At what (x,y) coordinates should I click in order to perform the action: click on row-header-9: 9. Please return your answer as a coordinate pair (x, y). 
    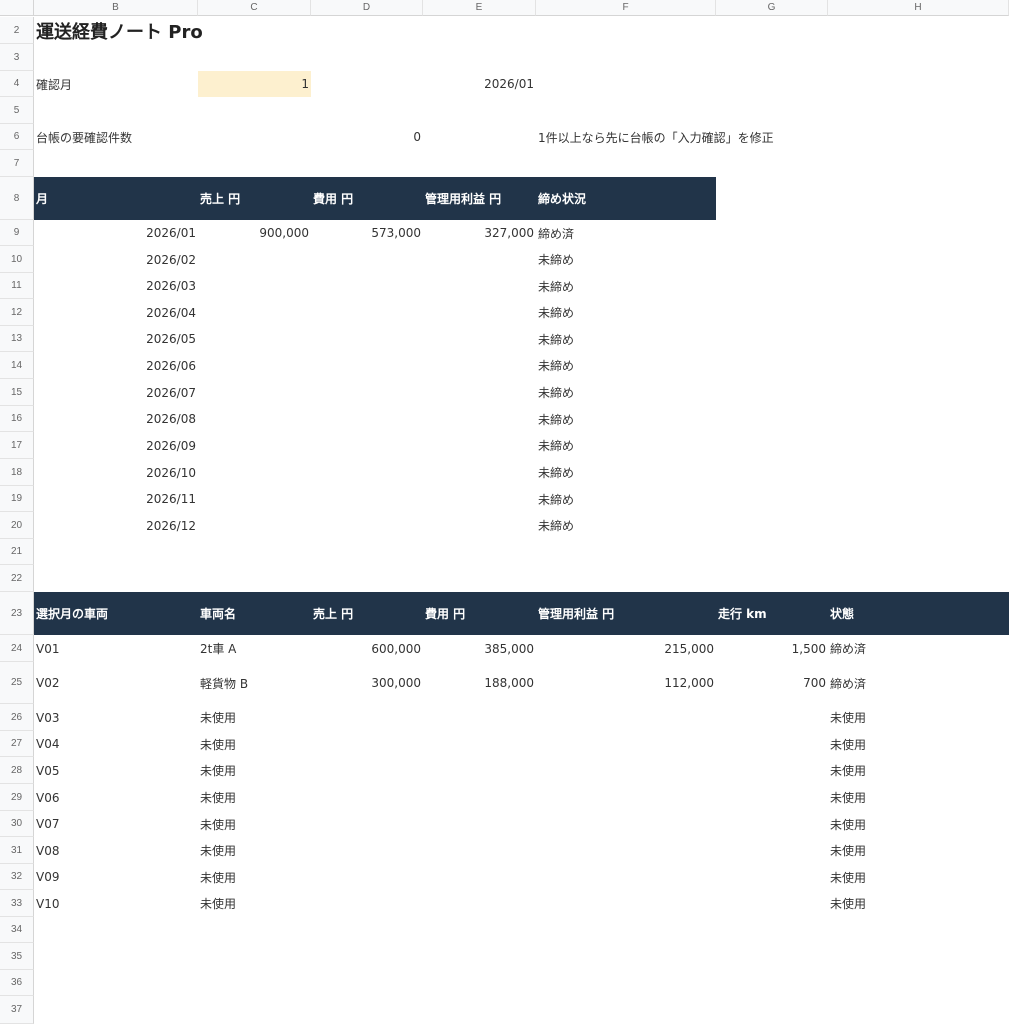
    Looking at the image, I should click on (17, 233).